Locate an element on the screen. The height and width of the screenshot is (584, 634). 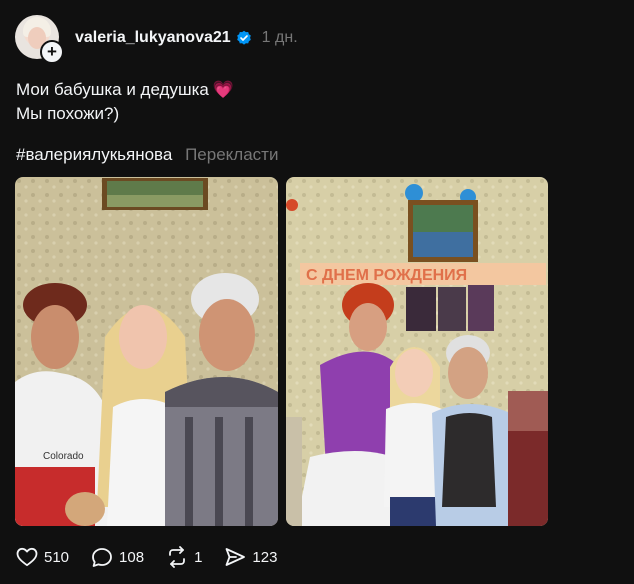
repost-count: 1 is located at coordinates (198, 557).